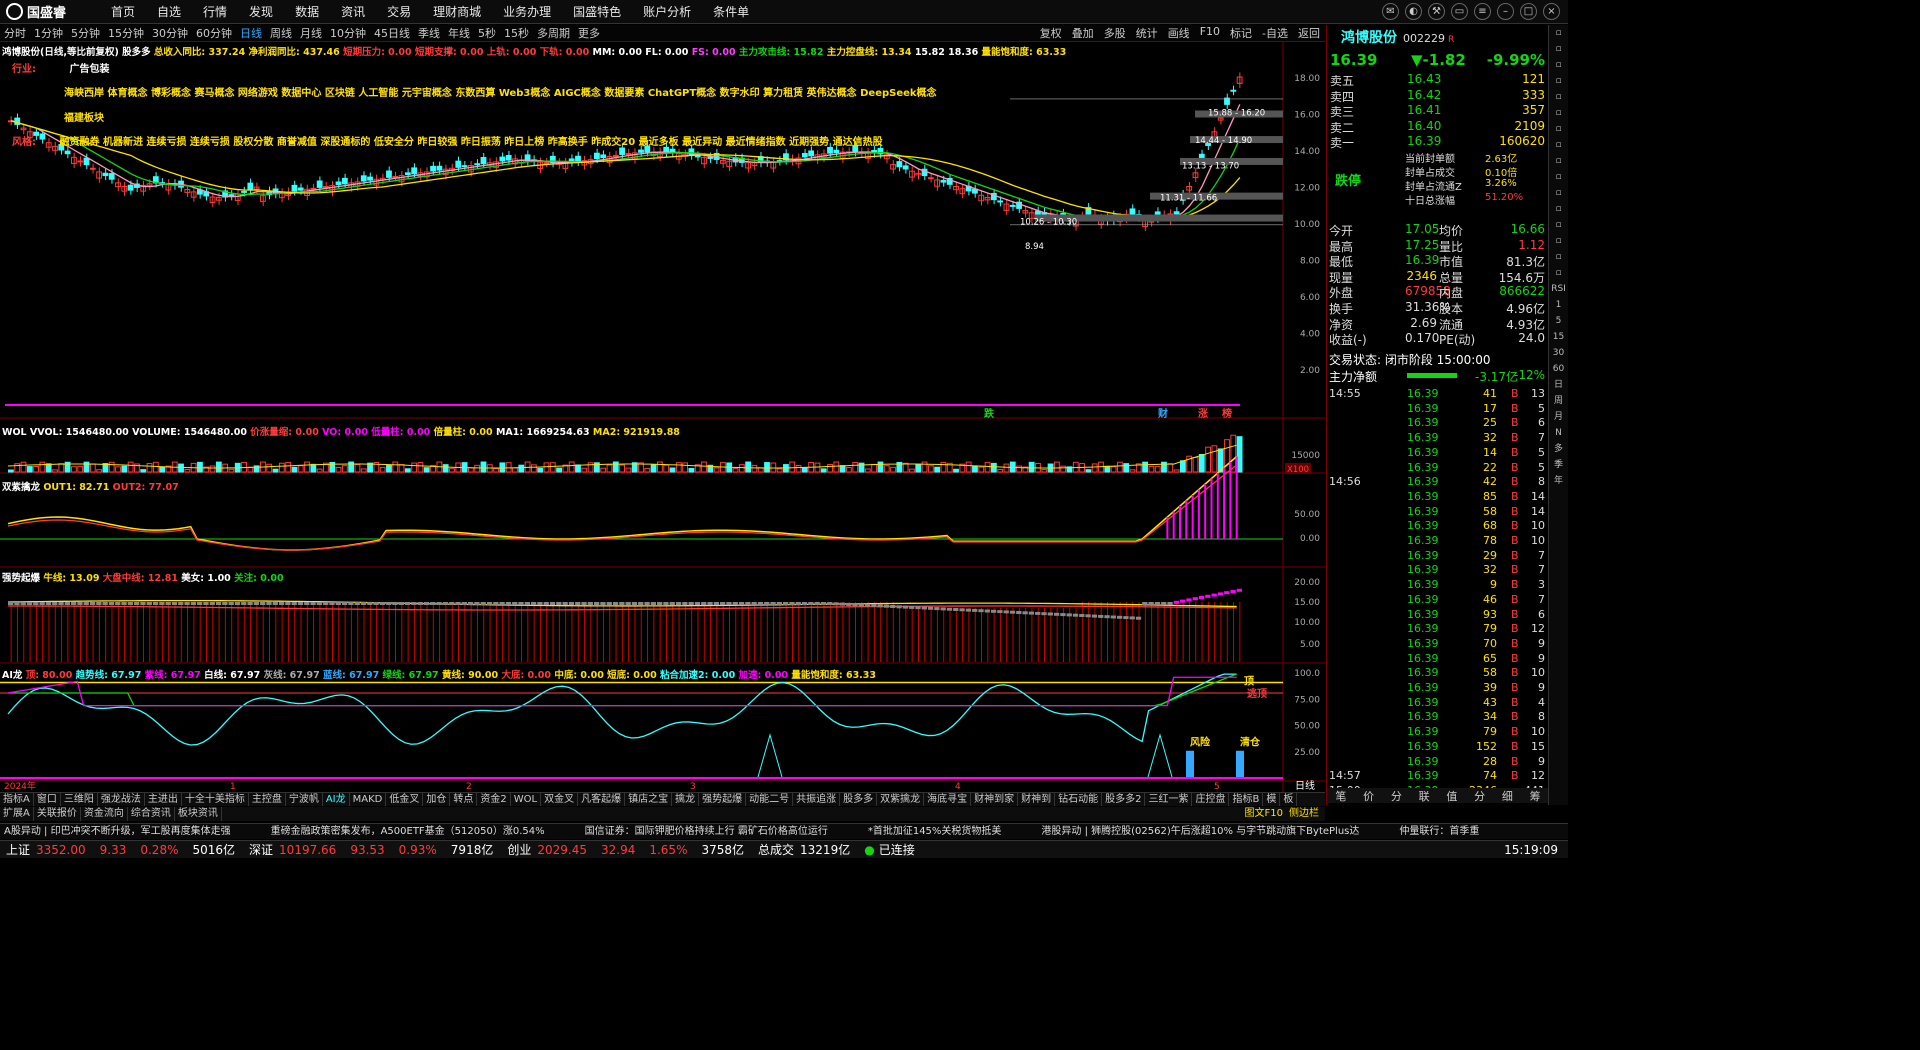 The image size is (1920, 1050). What do you see at coordinates (121, 799) in the screenshot?
I see `indicator-tab-3: 强龙战法` at bounding box center [121, 799].